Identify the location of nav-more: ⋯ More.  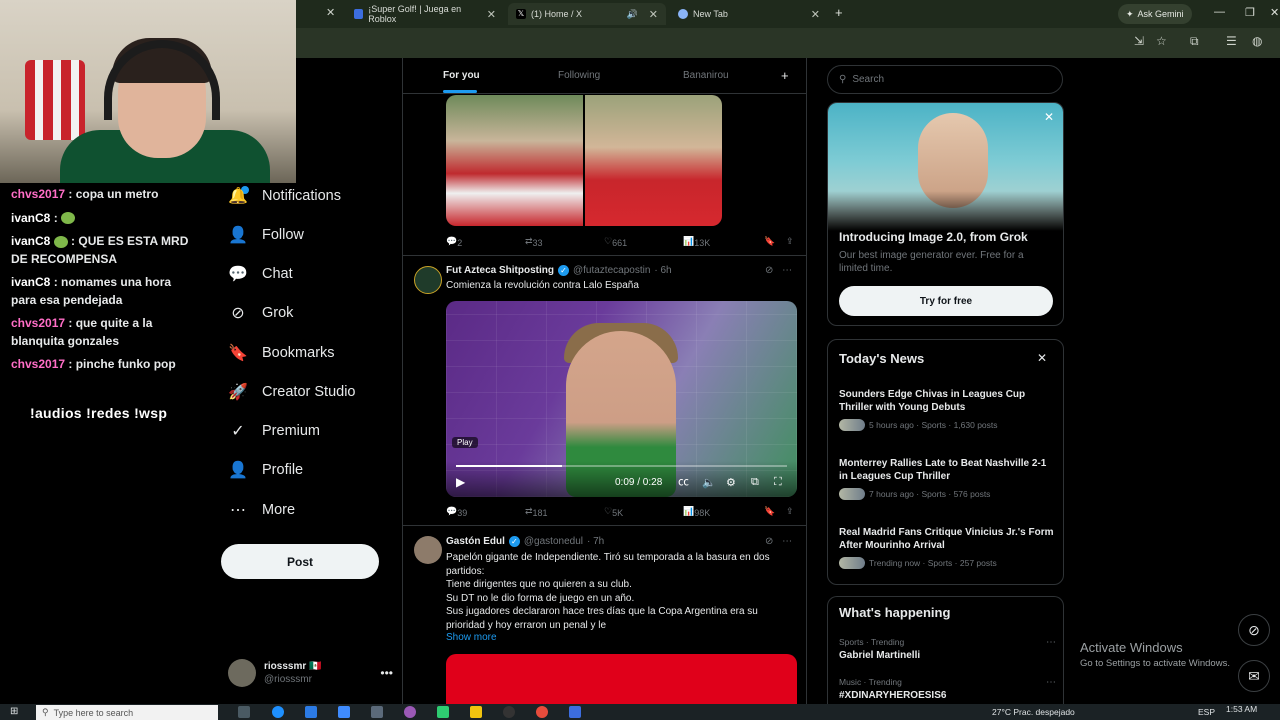
(261, 510).